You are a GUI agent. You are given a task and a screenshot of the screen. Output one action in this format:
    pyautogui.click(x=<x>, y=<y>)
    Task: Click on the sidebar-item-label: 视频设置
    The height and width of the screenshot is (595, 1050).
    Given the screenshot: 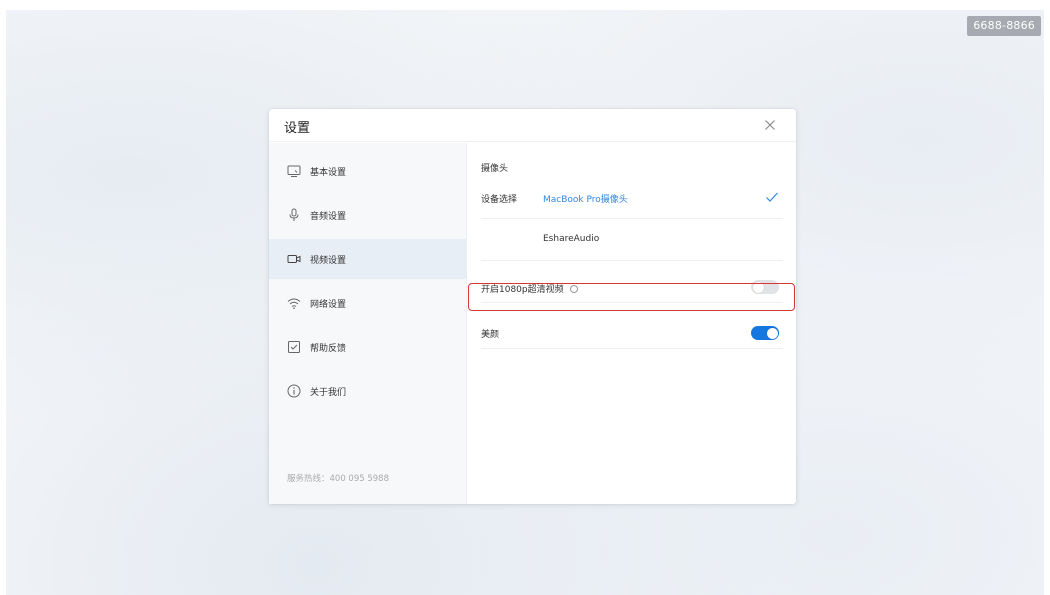 What is the action you would take?
    pyautogui.click(x=328, y=260)
    